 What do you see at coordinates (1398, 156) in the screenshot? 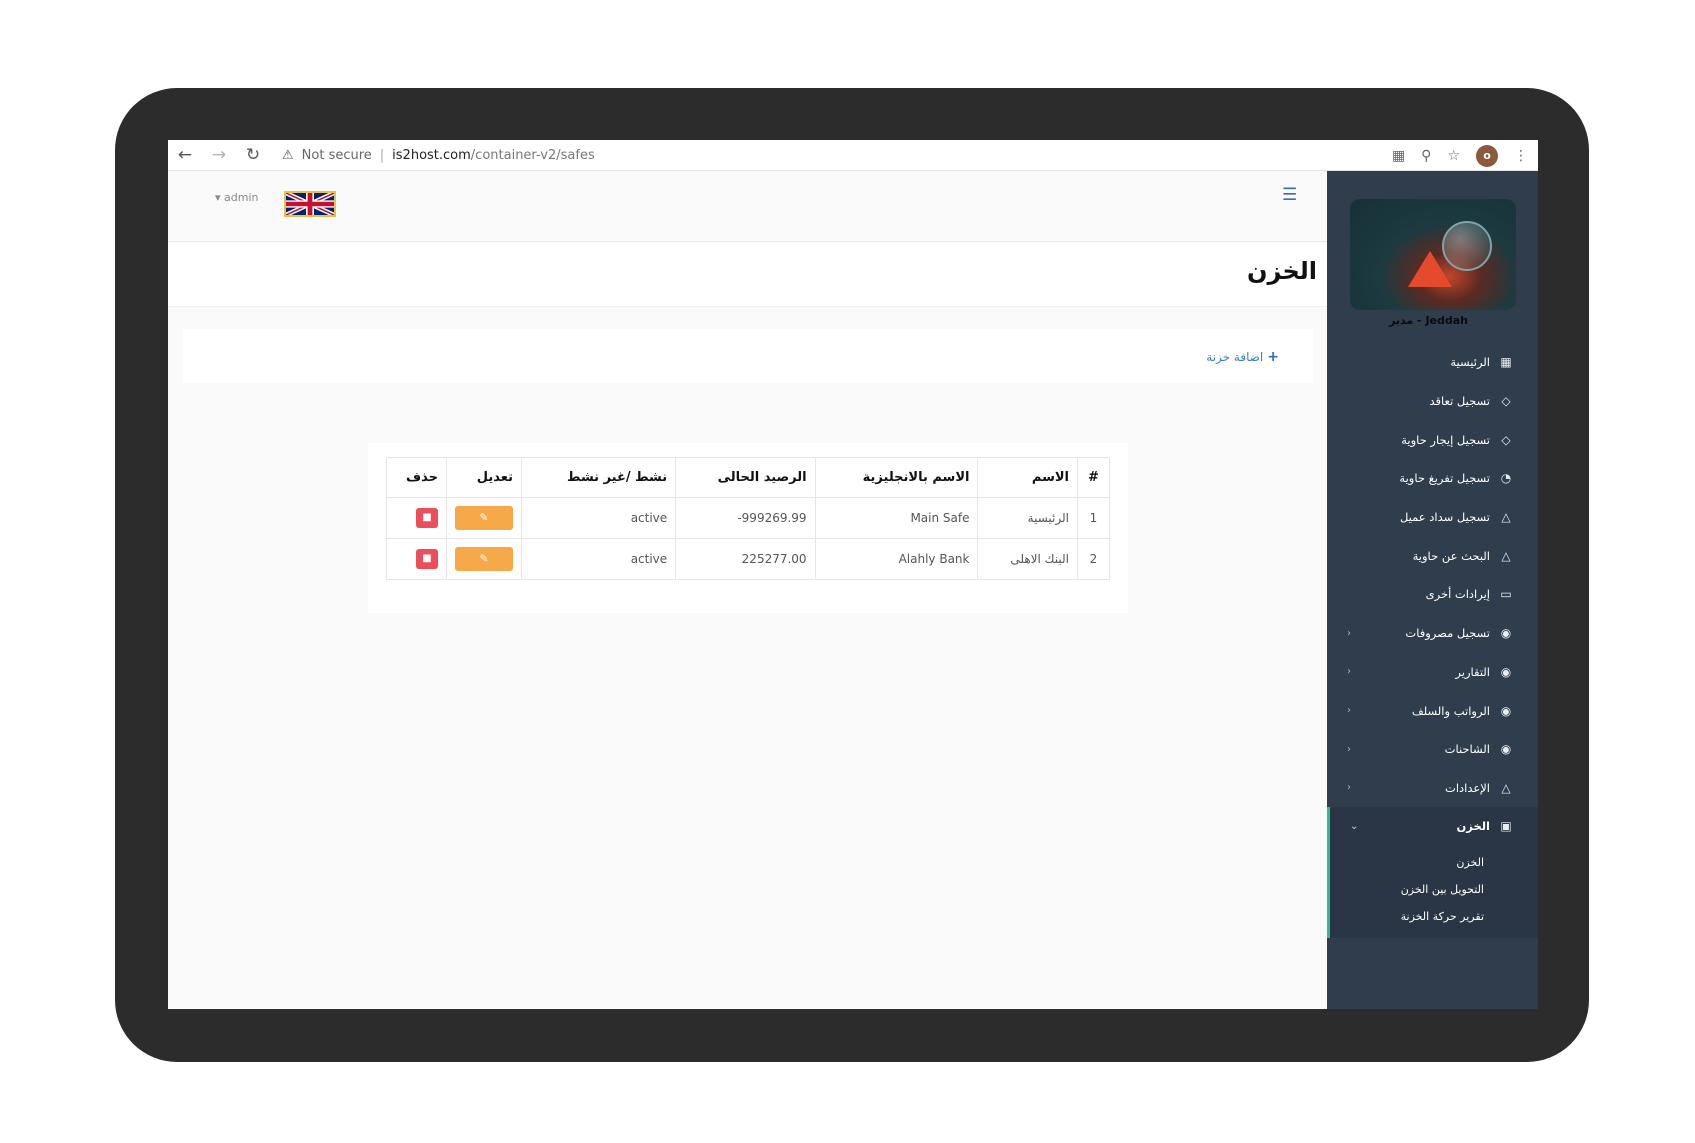
I see `translate-icon: ▦` at bounding box center [1398, 156].